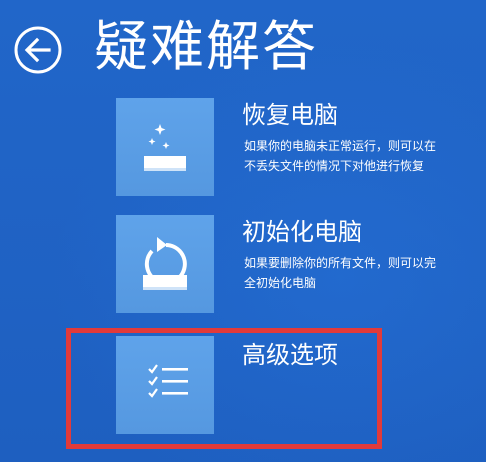 This screenshot has height=462, width=486. What do you see at coordinates (290, 115) in the screenshot?
I see `option-title: 恢复电脑` at bounding box center [290, 115].